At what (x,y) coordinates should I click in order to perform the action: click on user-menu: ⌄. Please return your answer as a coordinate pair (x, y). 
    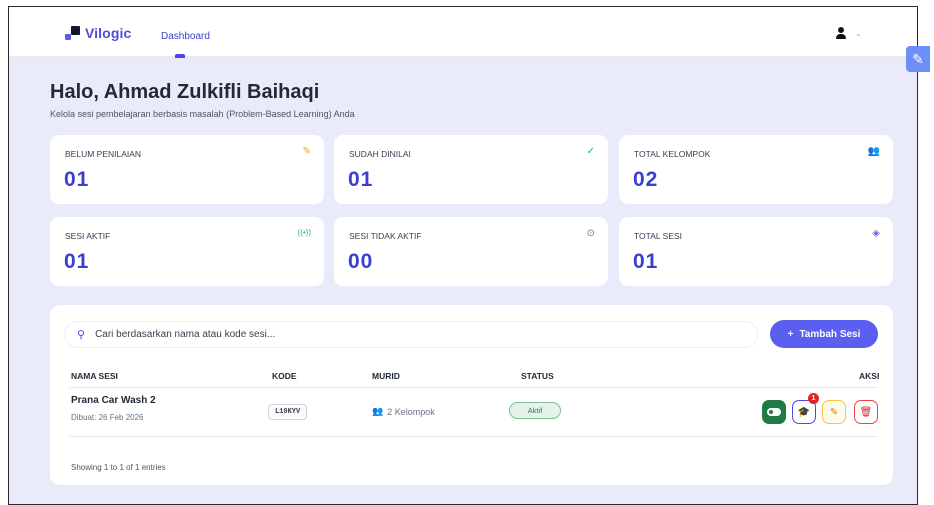
    Looking at the image, I should click on (848, 33).